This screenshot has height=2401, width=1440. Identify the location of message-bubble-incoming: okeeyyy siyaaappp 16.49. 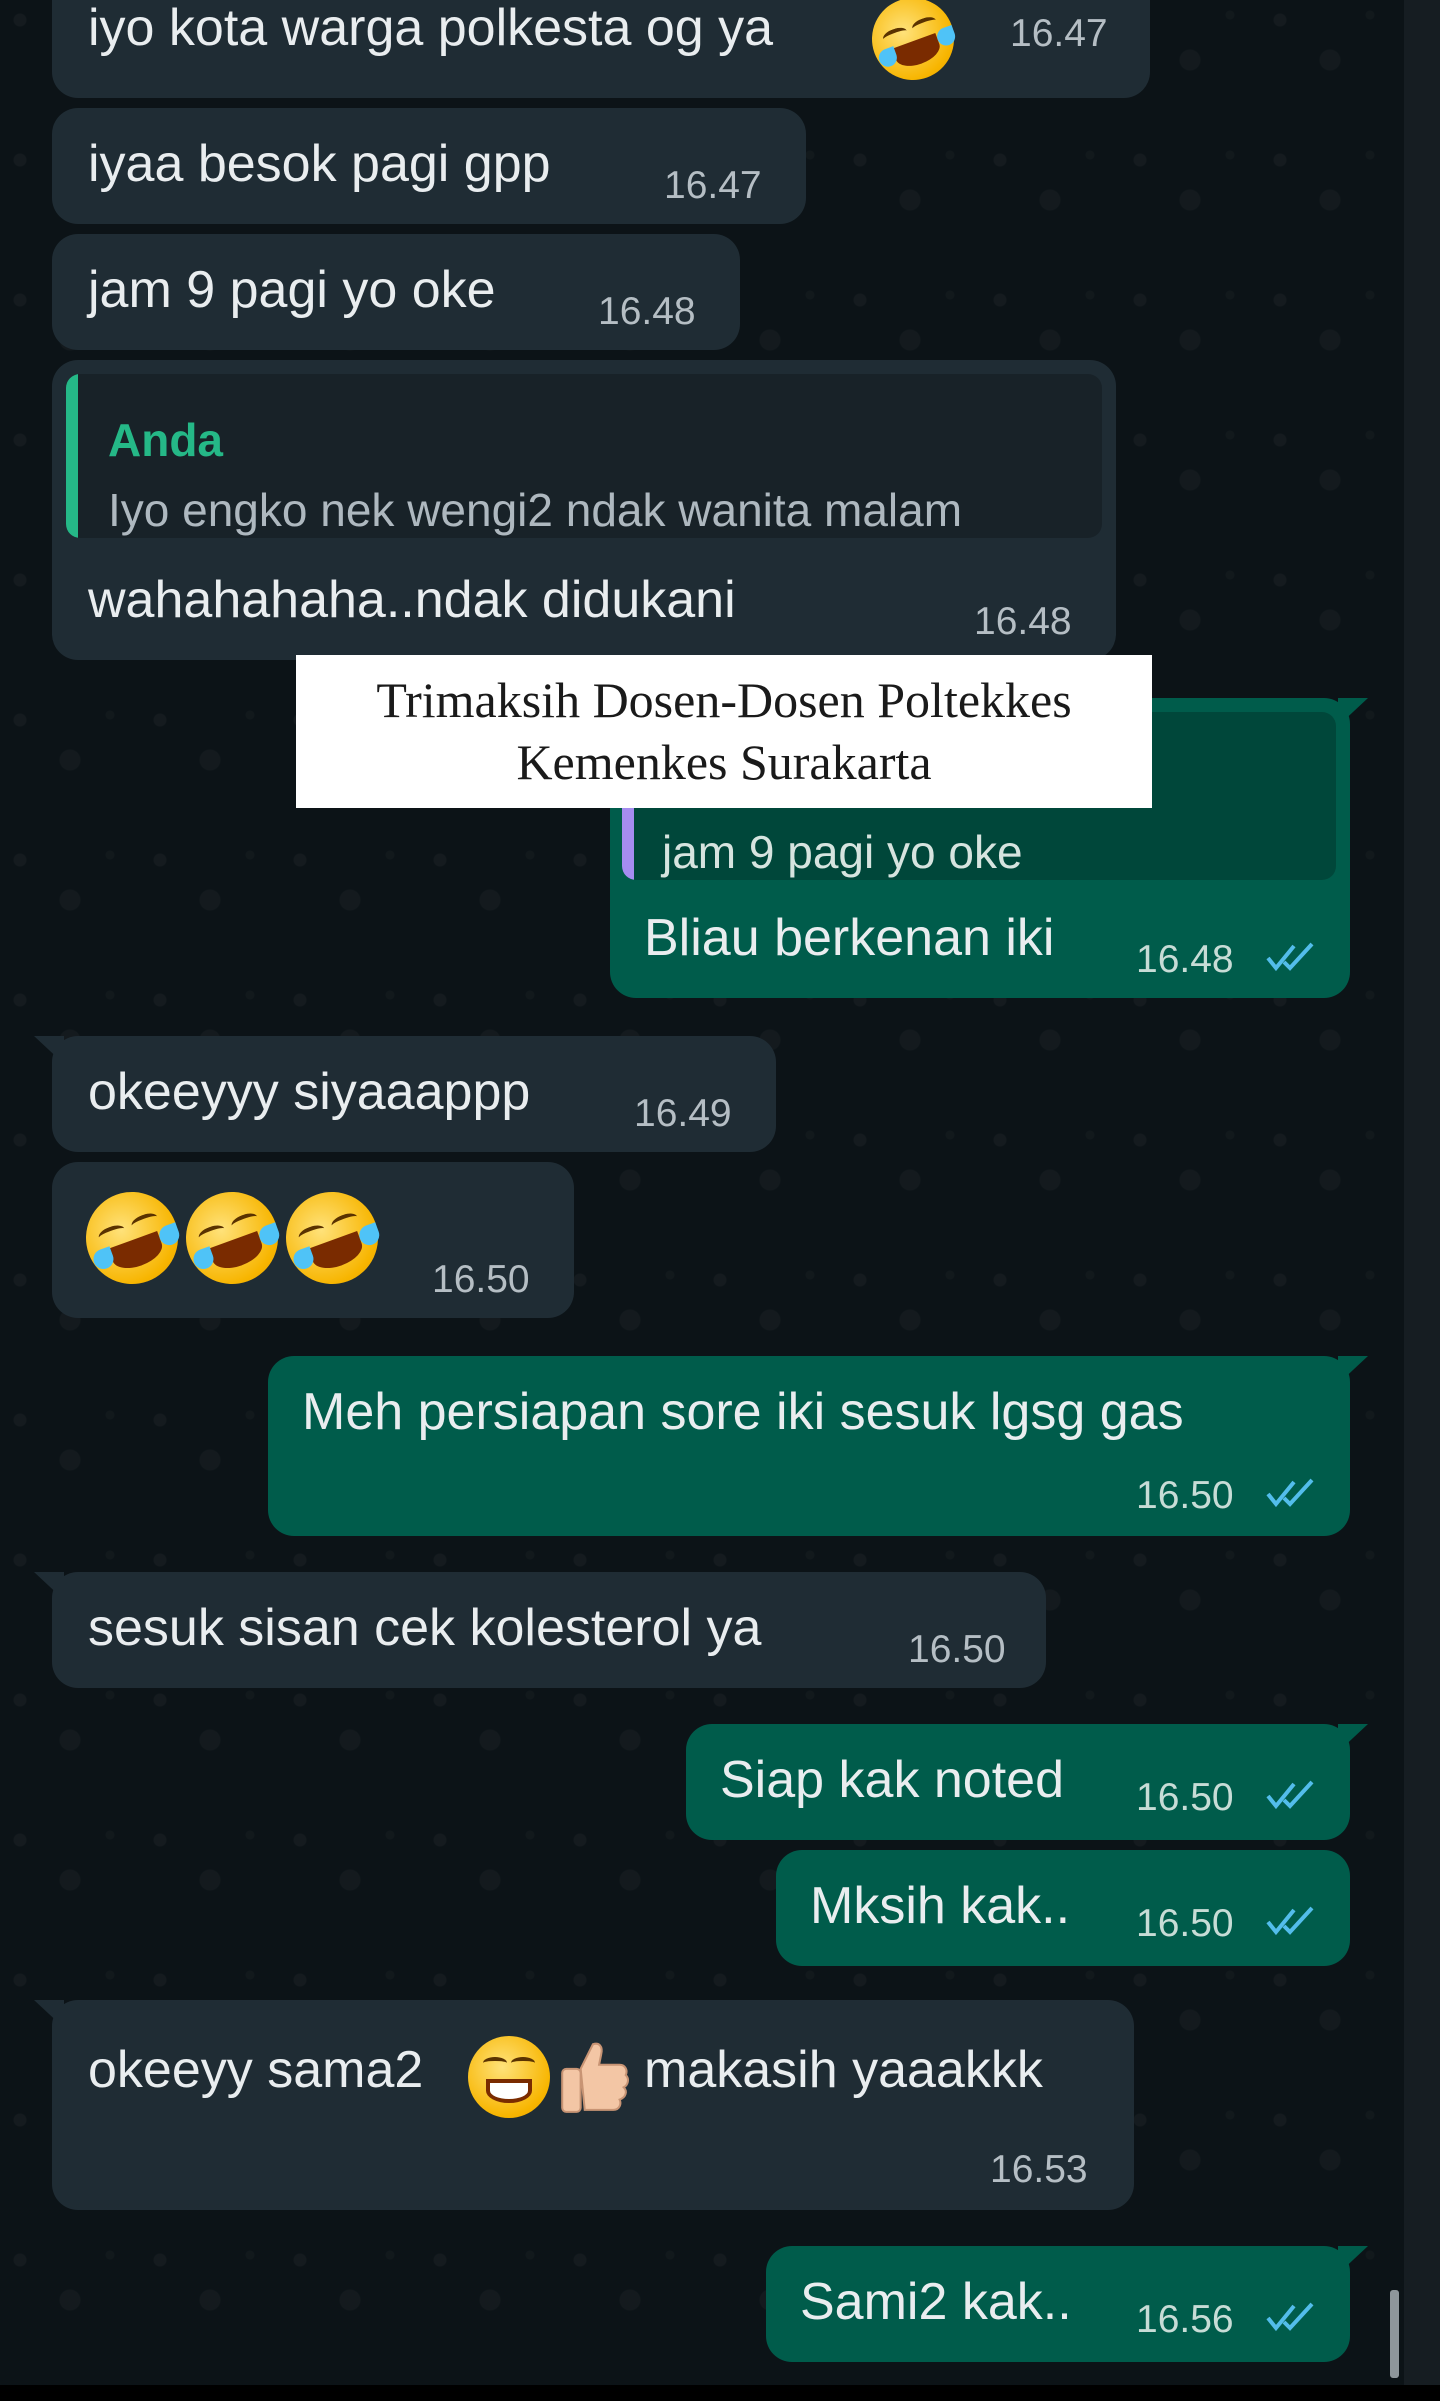
(405, 1094).